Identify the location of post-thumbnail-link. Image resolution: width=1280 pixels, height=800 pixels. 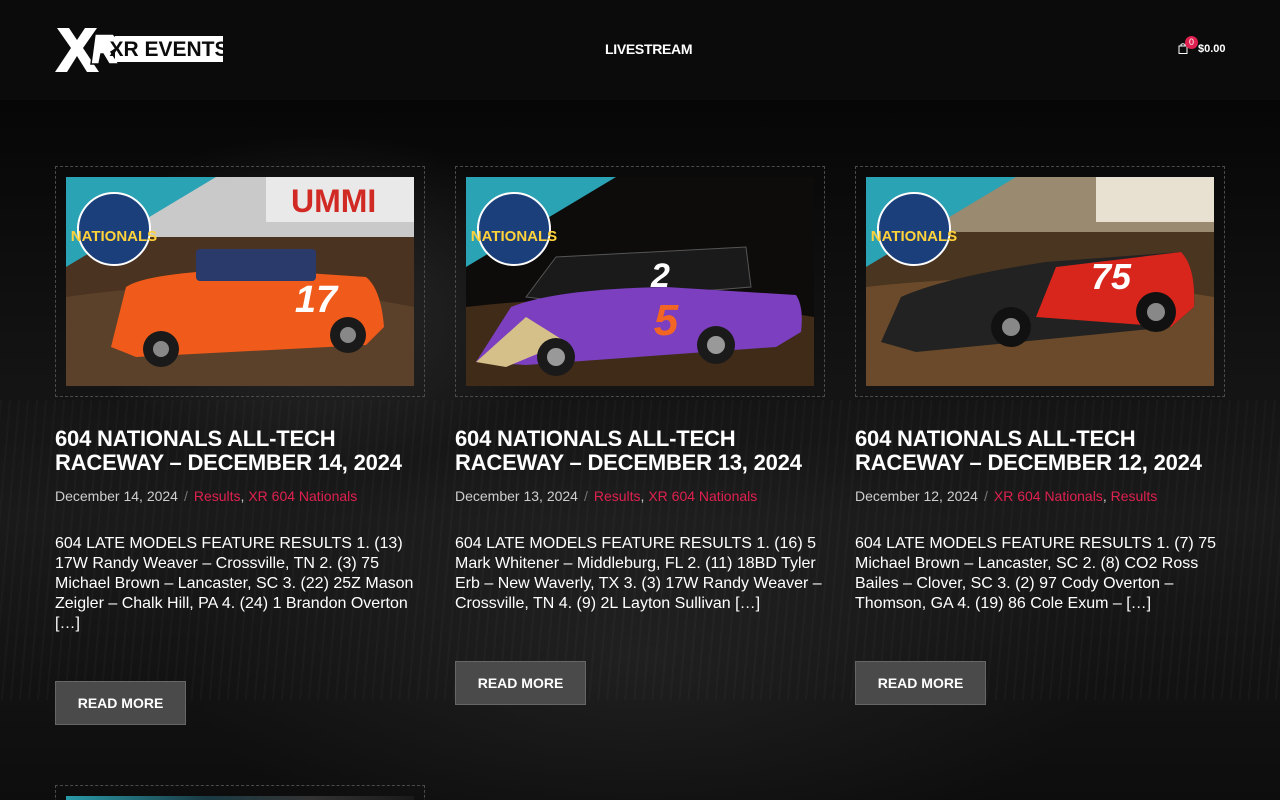
(240, 792).